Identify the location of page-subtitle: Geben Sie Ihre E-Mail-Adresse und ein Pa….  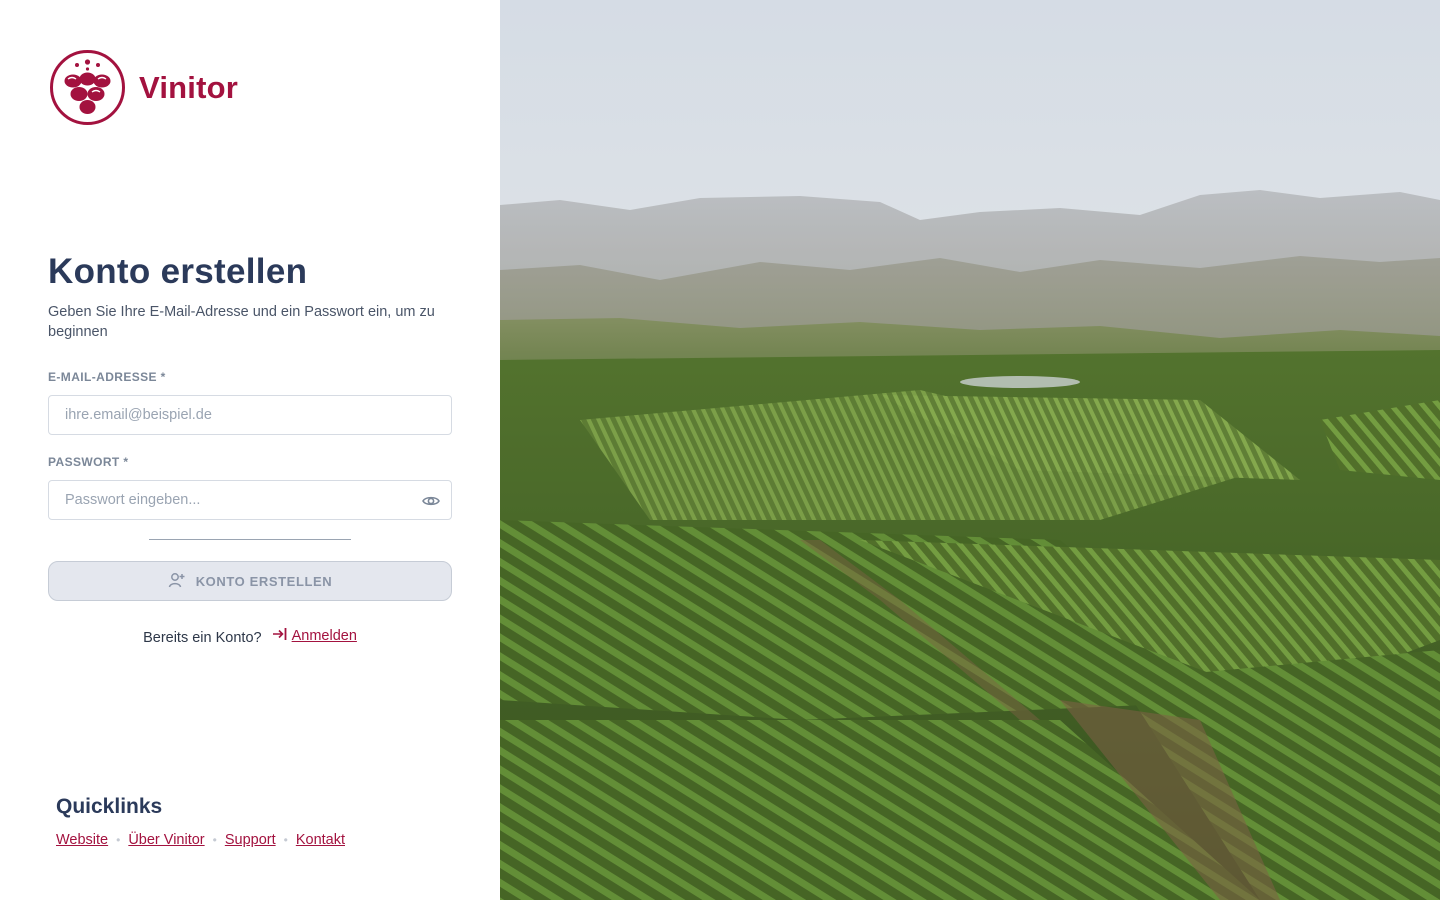
(241, 322).